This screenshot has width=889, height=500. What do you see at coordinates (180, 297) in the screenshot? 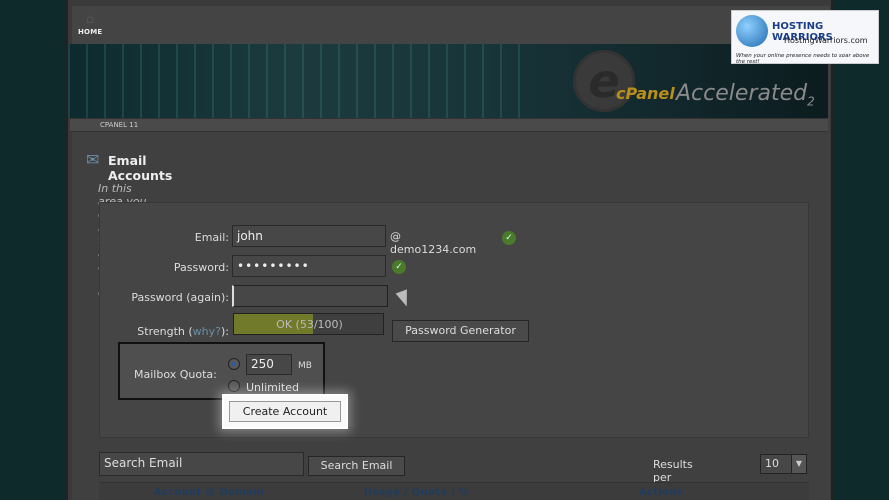
I see `password-again-label: Password (again):` at bounding box center [180, 297].